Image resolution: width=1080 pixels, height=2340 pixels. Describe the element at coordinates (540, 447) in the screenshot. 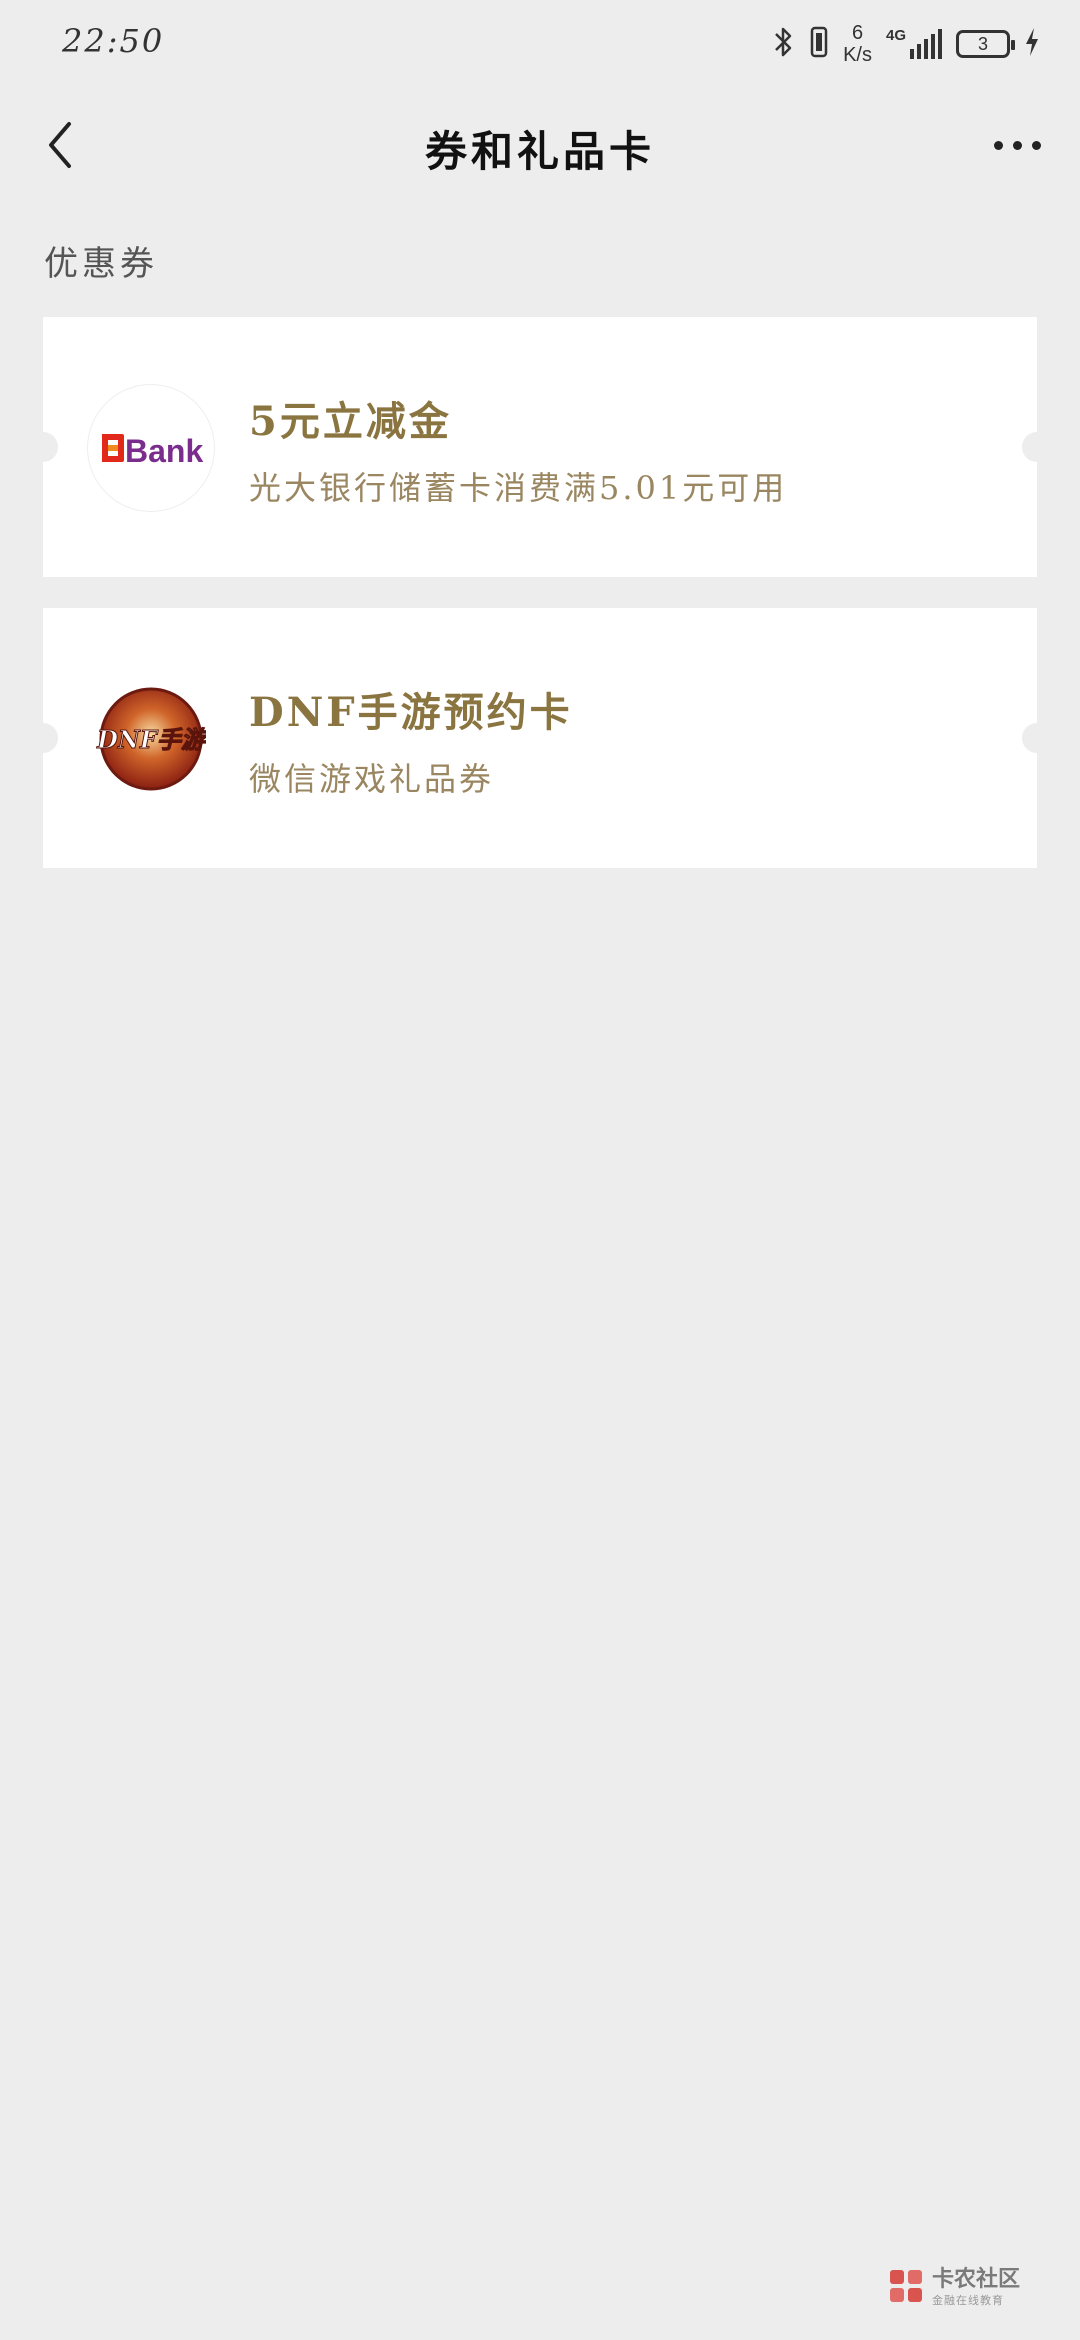

I see `coupon-card-bank: Bank 5元立减金 光大银行储蓄卡消费满5.01元可用` at that location.